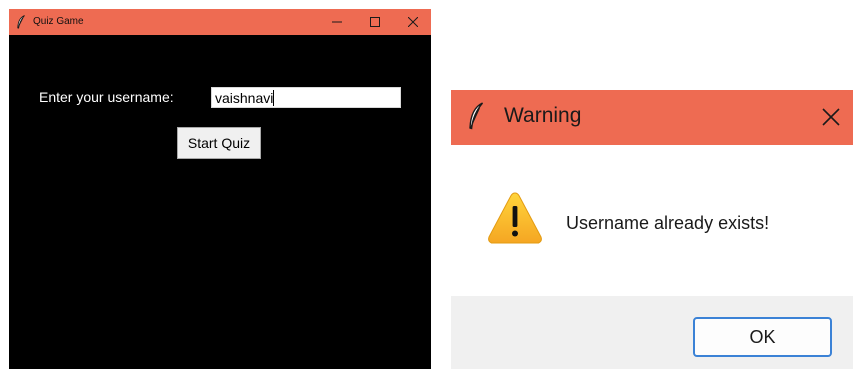  What do you see at coordinates (543, 115) in the screenshot?
I see `dialog-title: Warning` at bounding box center [543, 115].